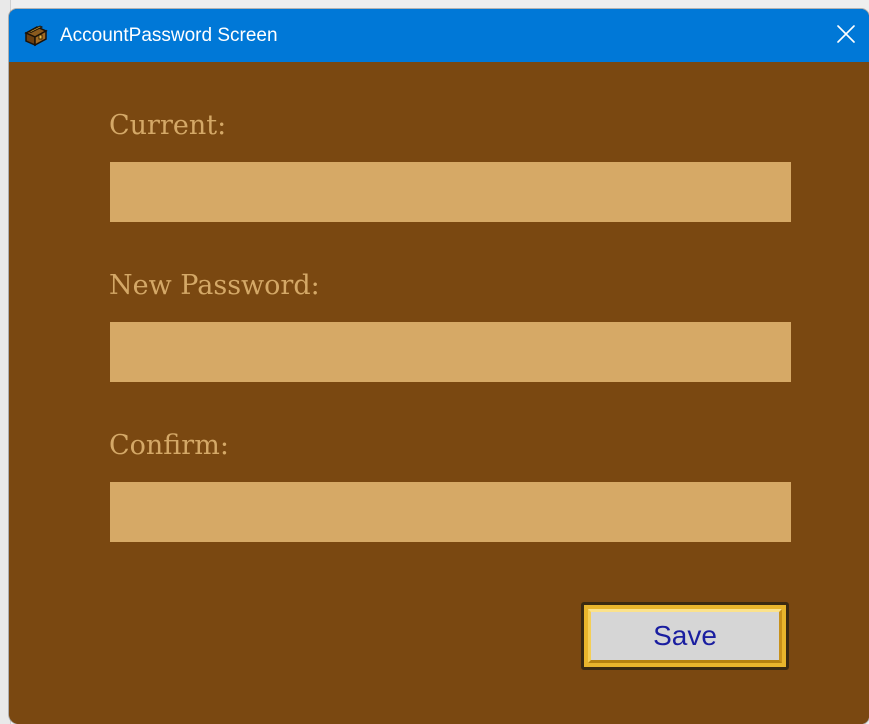  What do you see at coordinates (450, 512) in the screenshot?
I see `confirm-password-input` at bounding box center [450, 512].